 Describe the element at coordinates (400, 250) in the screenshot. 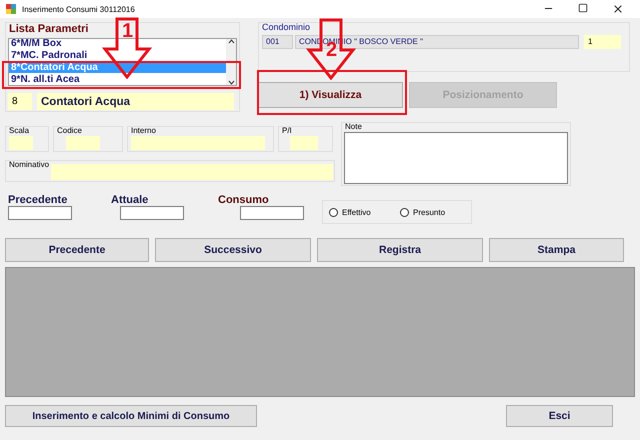

I see `register-button: Registra` at that location.